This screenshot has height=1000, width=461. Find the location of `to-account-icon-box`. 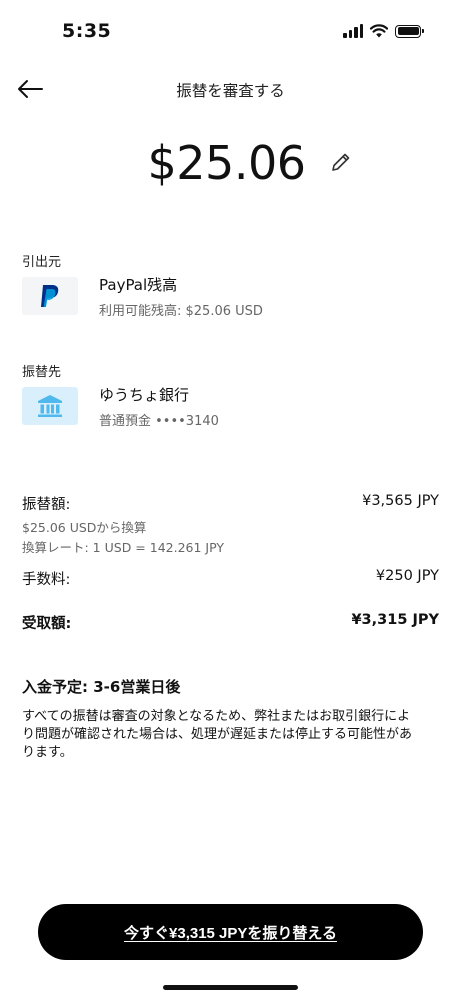

to-account-icon-box is located at coordinates (50, 406).